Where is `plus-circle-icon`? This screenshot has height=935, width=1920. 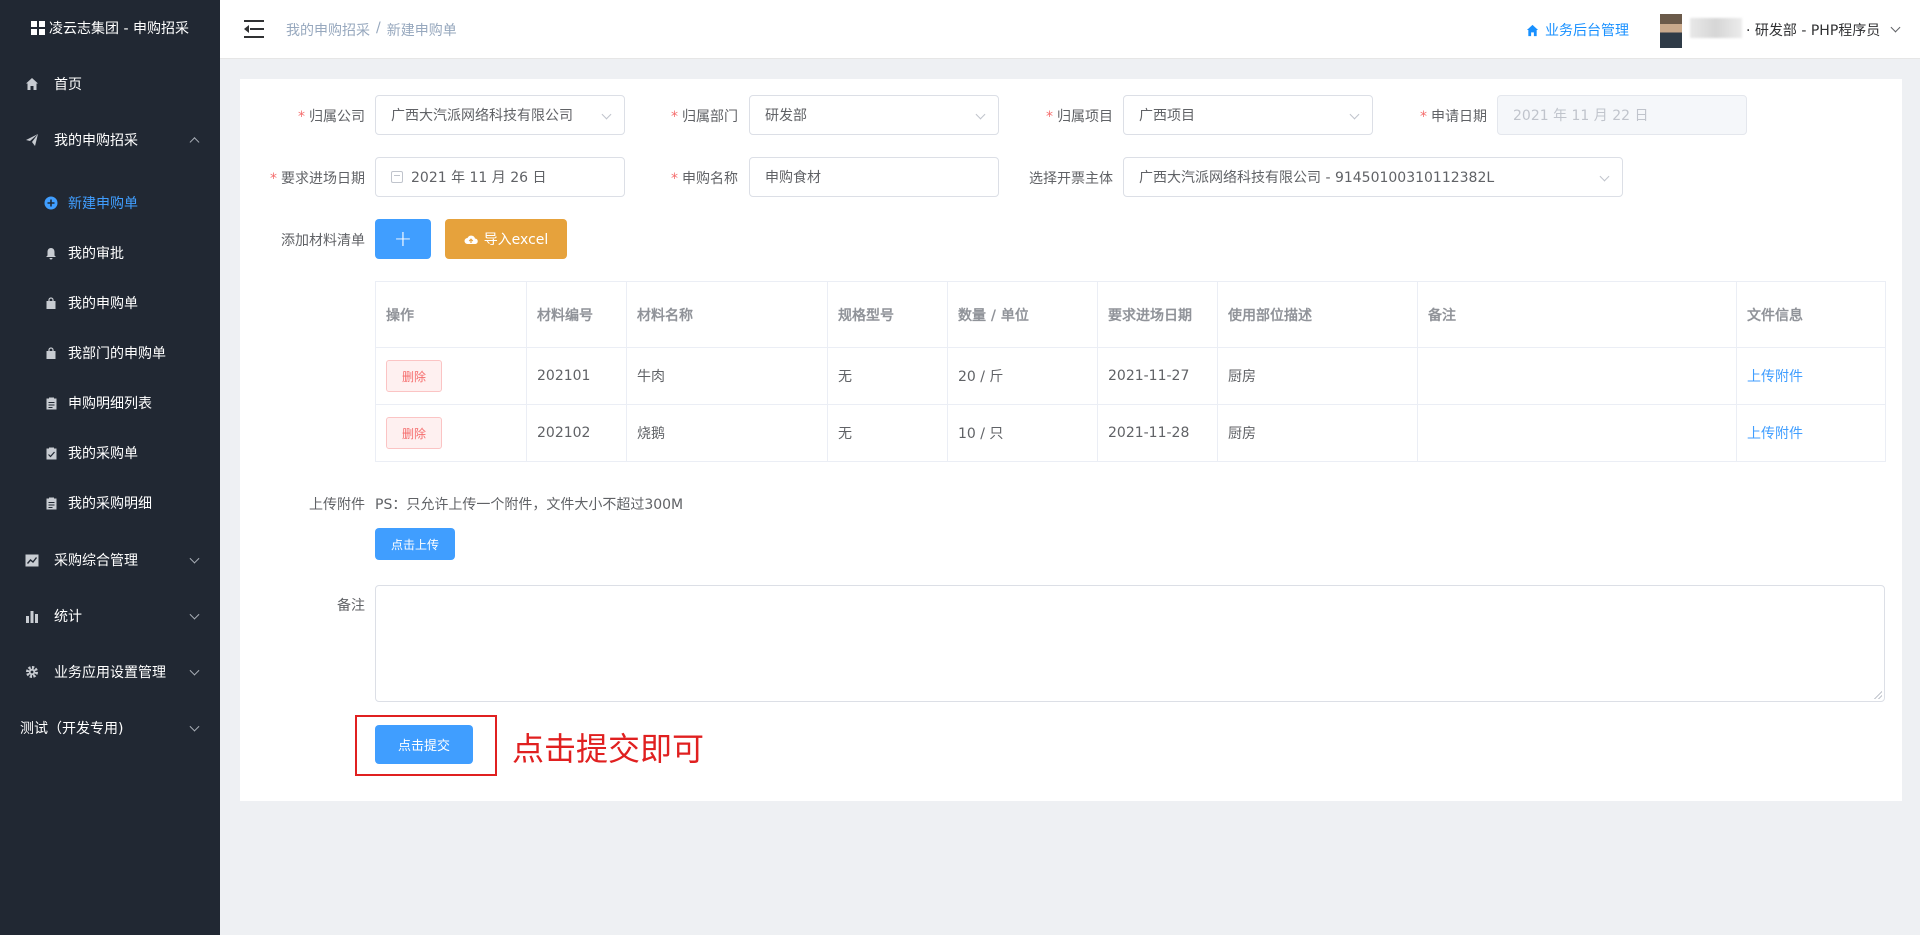
plus-circle-icon is located at coordinates (51, 203).